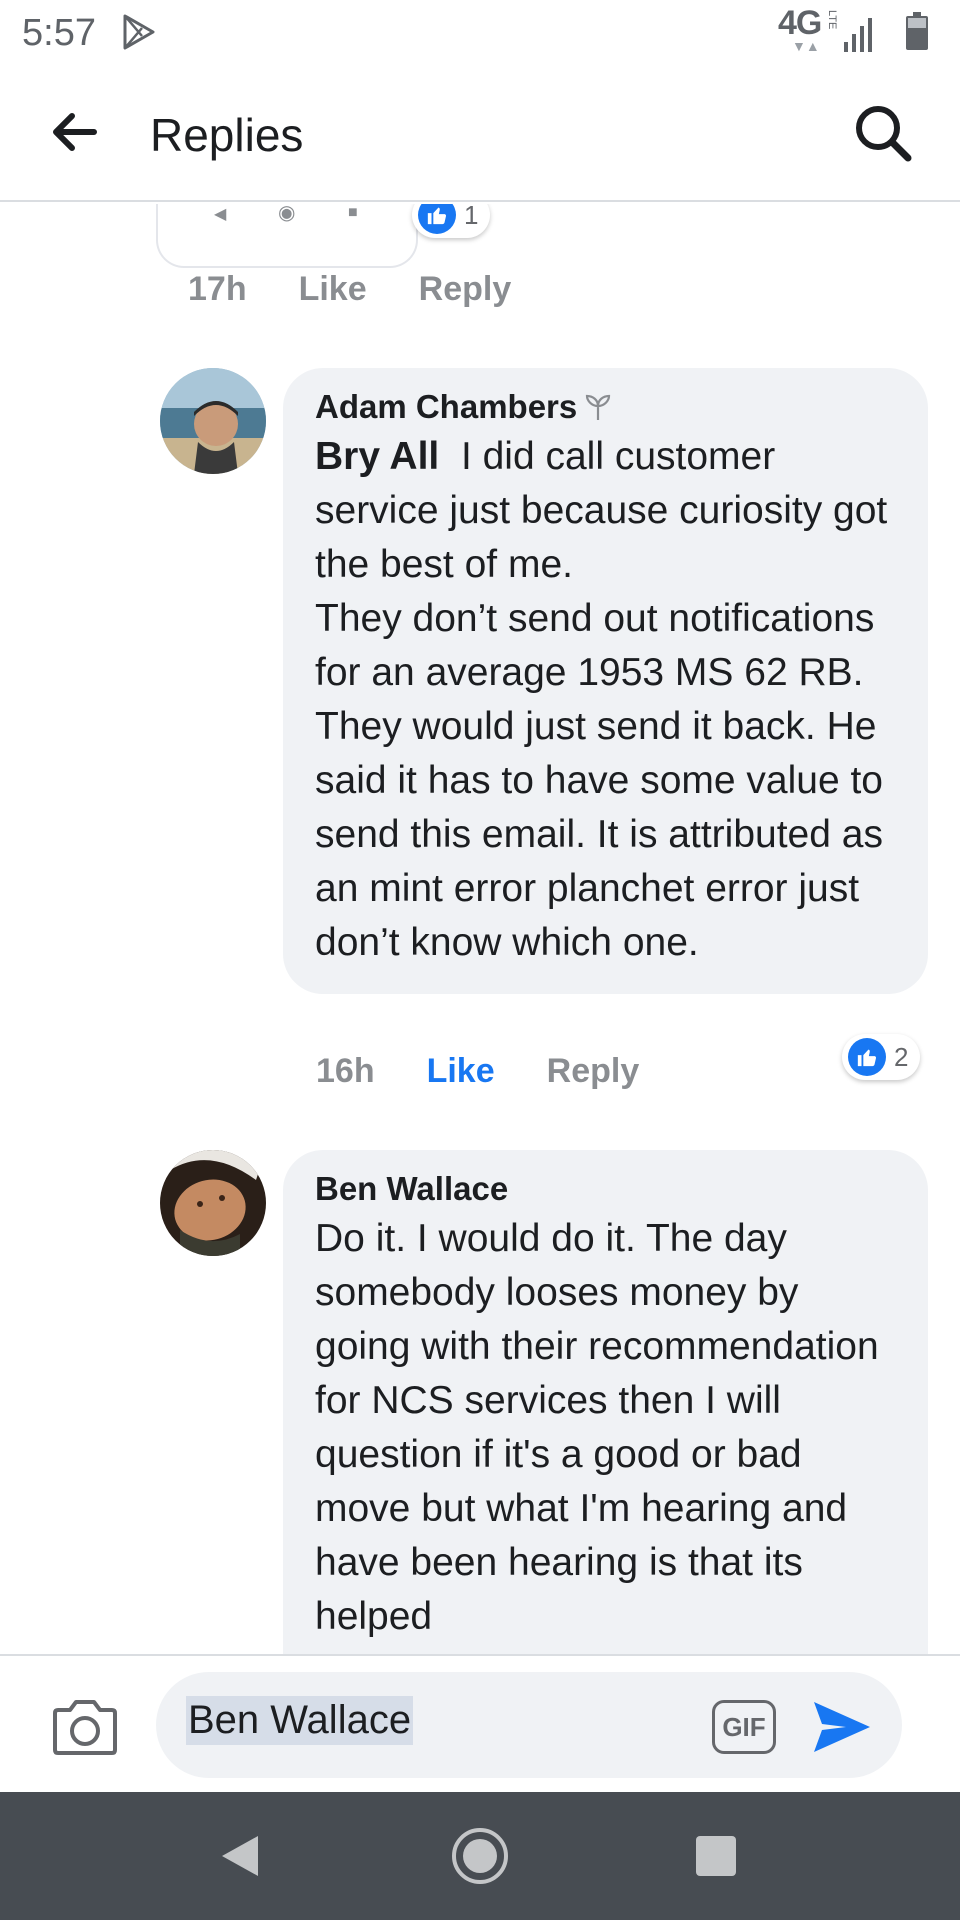 The image size is (960, 1920). What do you see at coordinates (287, 236) in the screenshot?
I see `previous-comment-media: ◀ ◉ ■` at bounding box center [287, 236].